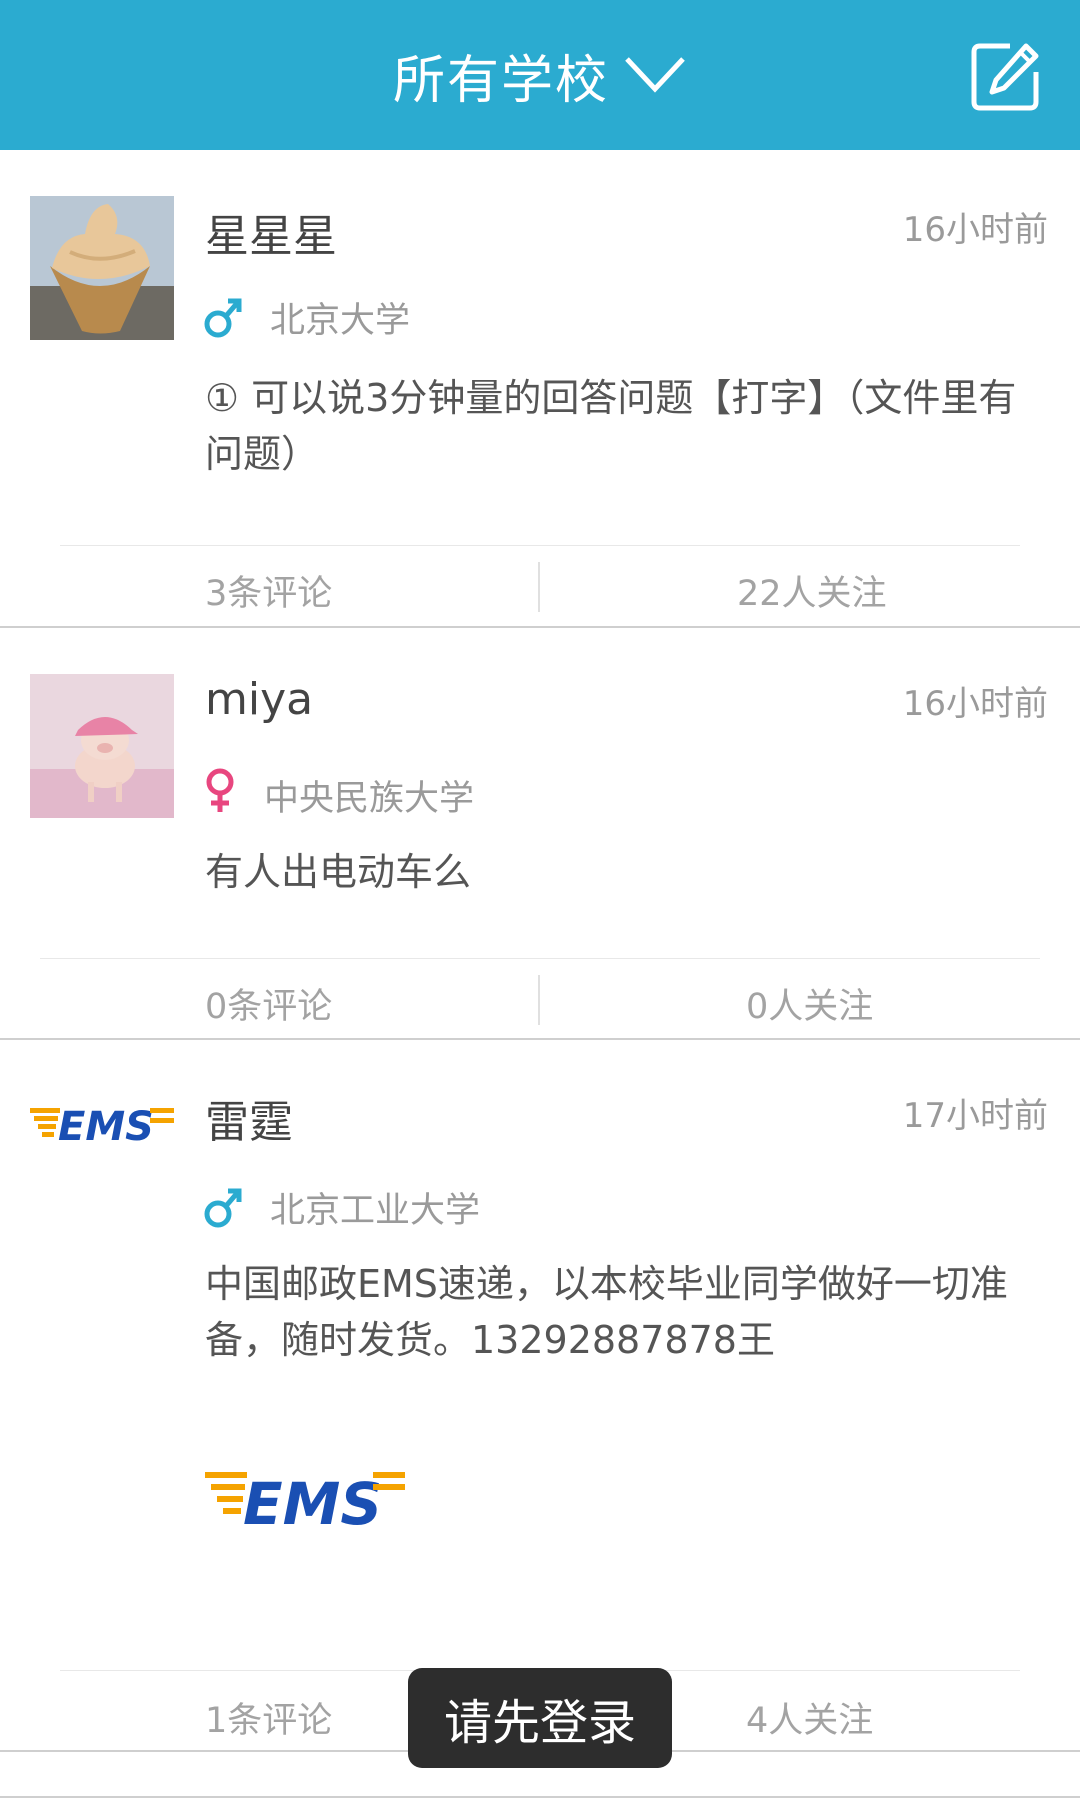 This screenshot has height=1802, width=1080. What do you see at coordinates (375, 1211) in the screenshot?
I see `school-name: 北京工业大学` at bounding box center [375, 1211].